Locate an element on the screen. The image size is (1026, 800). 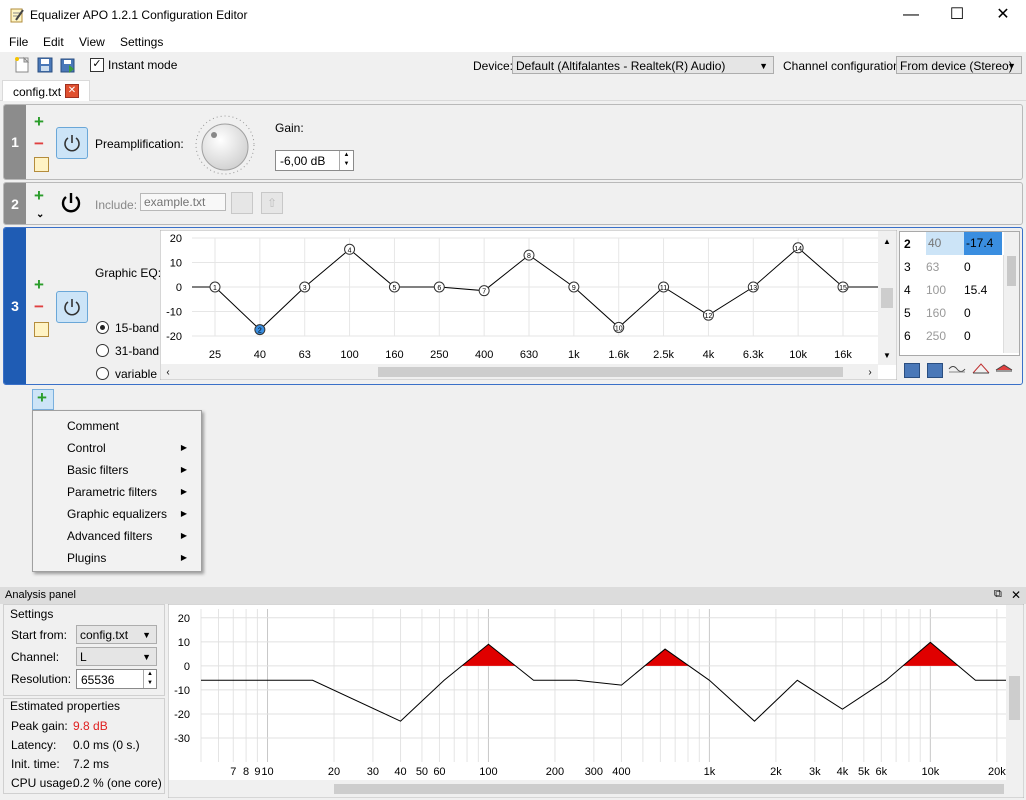
table-scrollbar is located at coordinates (1011, 292).